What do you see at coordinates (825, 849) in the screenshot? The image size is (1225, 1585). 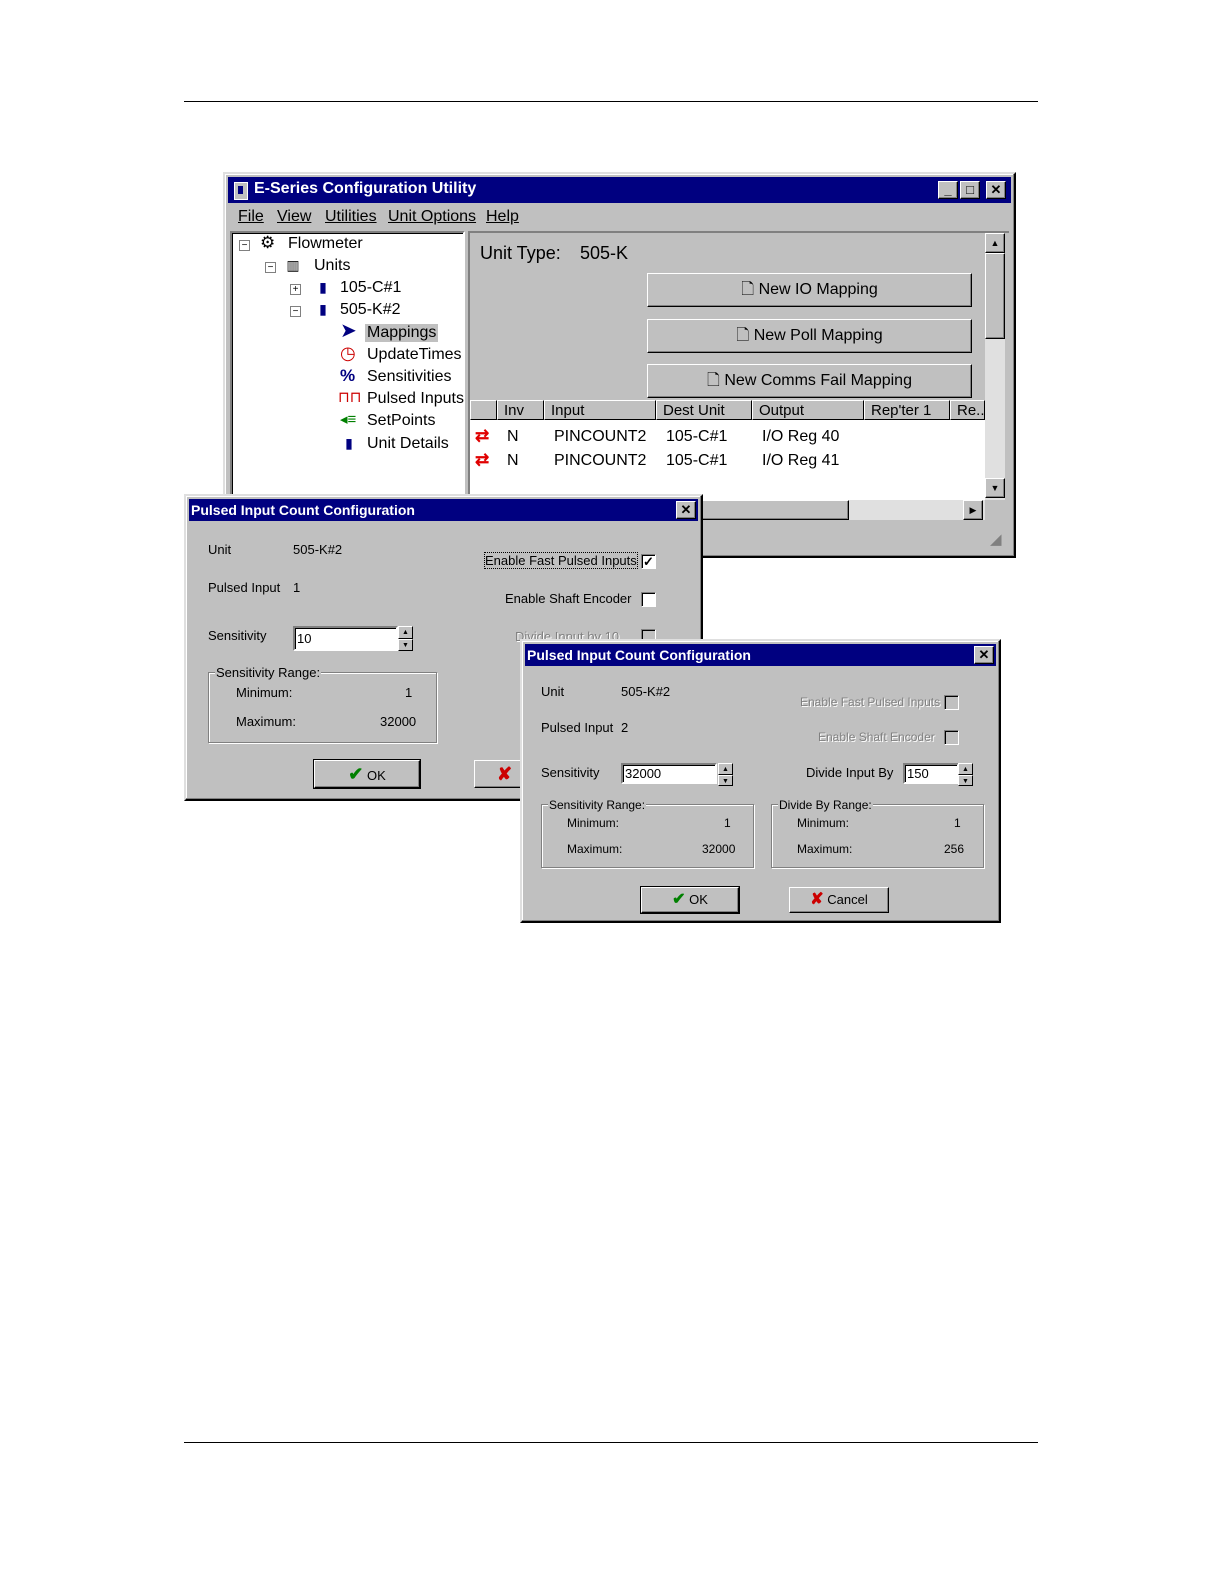 I see `d2-div-max-label: Maximum:` at bounding box center [825, 849].